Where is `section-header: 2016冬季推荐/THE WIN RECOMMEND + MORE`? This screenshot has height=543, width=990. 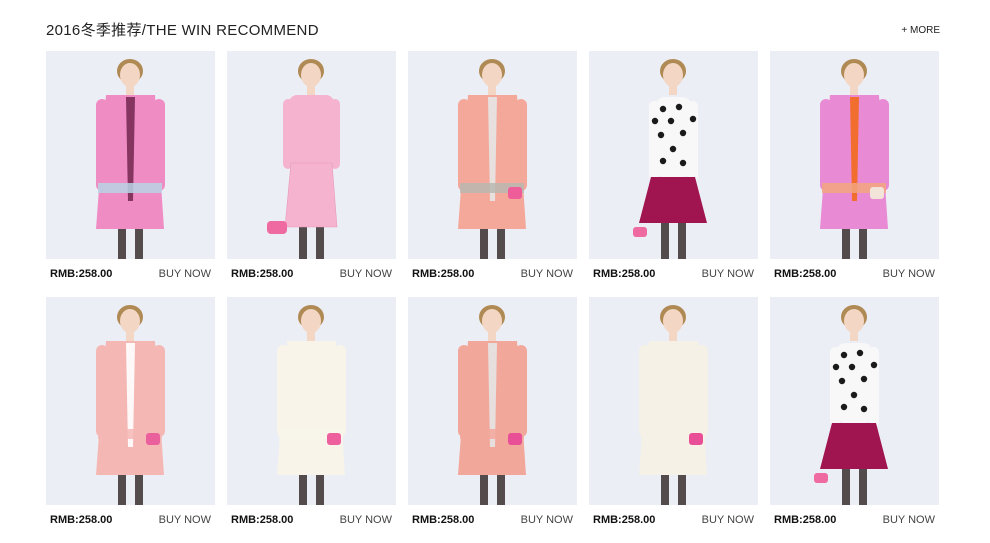 section-header: 2016冬季推荐/THE WIN RECOMMEND + MORE is located at coordinates (493, 26).